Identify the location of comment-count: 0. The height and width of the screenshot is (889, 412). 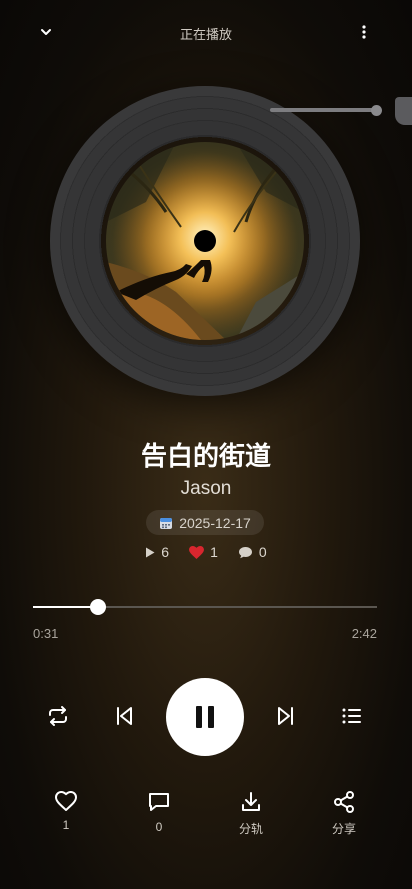
(252, 552).